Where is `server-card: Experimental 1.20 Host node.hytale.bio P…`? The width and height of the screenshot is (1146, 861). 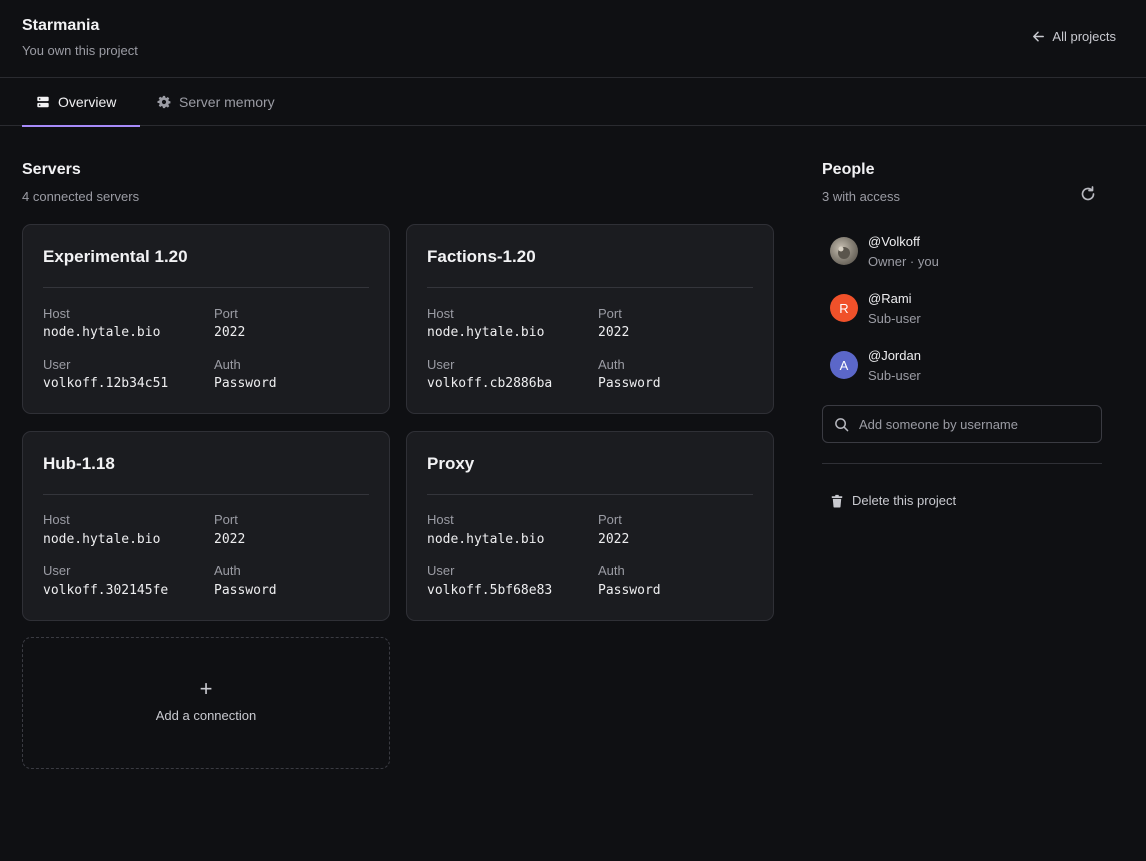 server-card: Experimental 1.20 Host node.hytale.bio P… is located at coordinates (206, 319).